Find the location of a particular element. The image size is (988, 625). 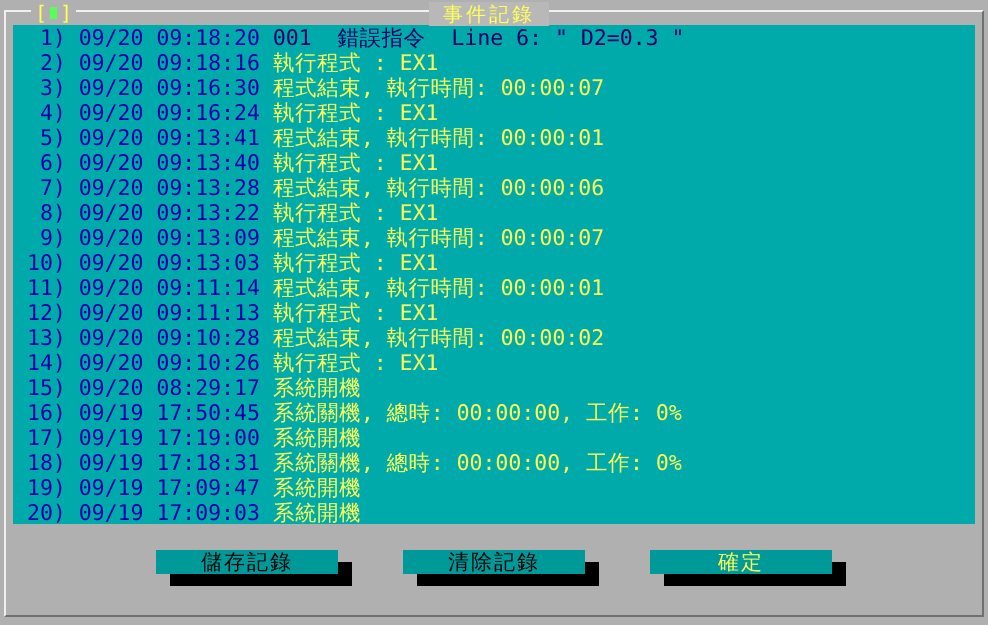

event-number: 15) is located at coordinates (46, 388).